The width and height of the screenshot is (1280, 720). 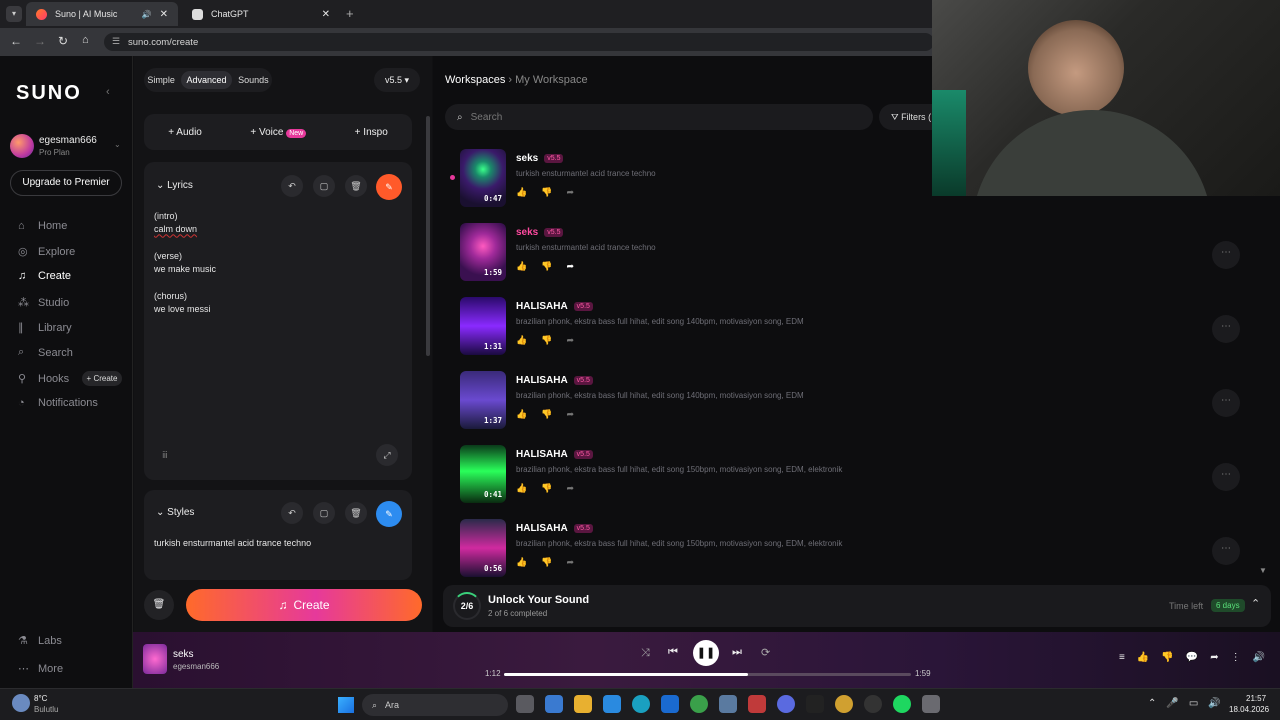 What do you see at coordinates (40, 41) in the screenshot?
I see `forward-icon: →` at bounding box center [40, 41].